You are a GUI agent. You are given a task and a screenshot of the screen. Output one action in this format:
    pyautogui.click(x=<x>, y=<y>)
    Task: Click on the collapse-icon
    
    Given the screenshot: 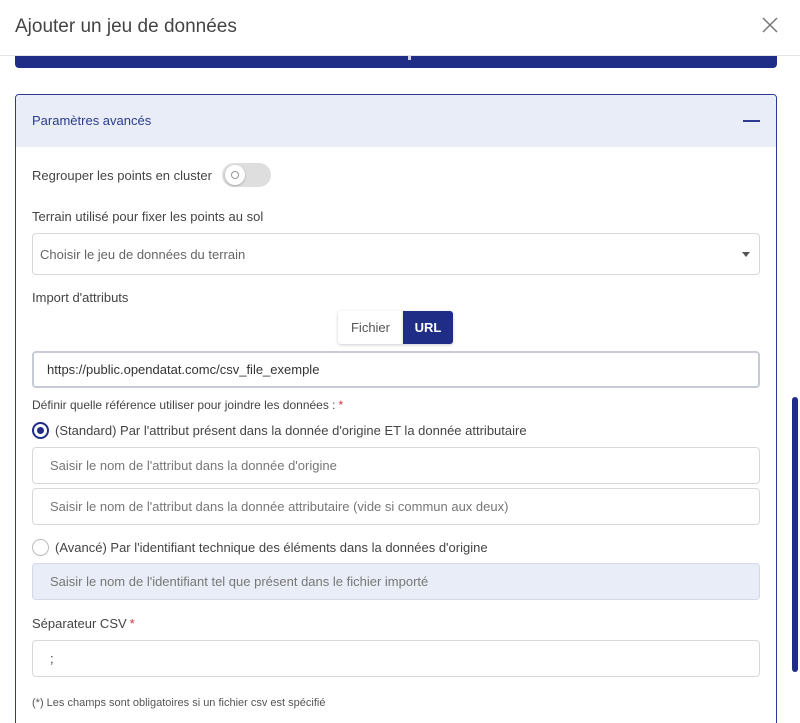 What is the action you would take?
    pyautogui.click(x=751, y=121)
    